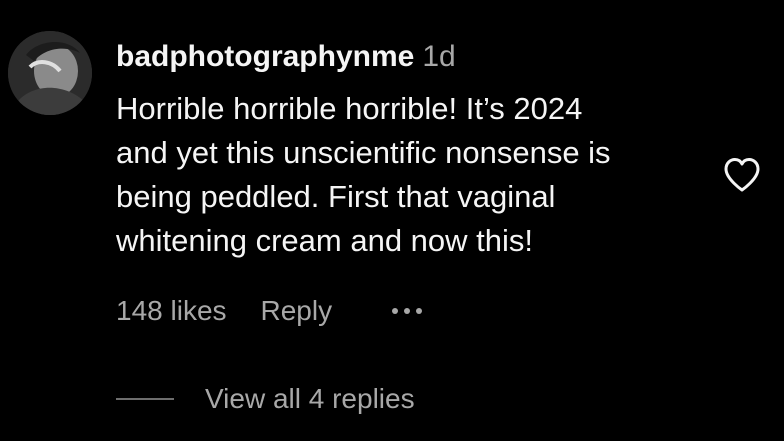 The width and height of the screenshot is (784, 441). I want to click on avatar-photo, so click(50, 73).